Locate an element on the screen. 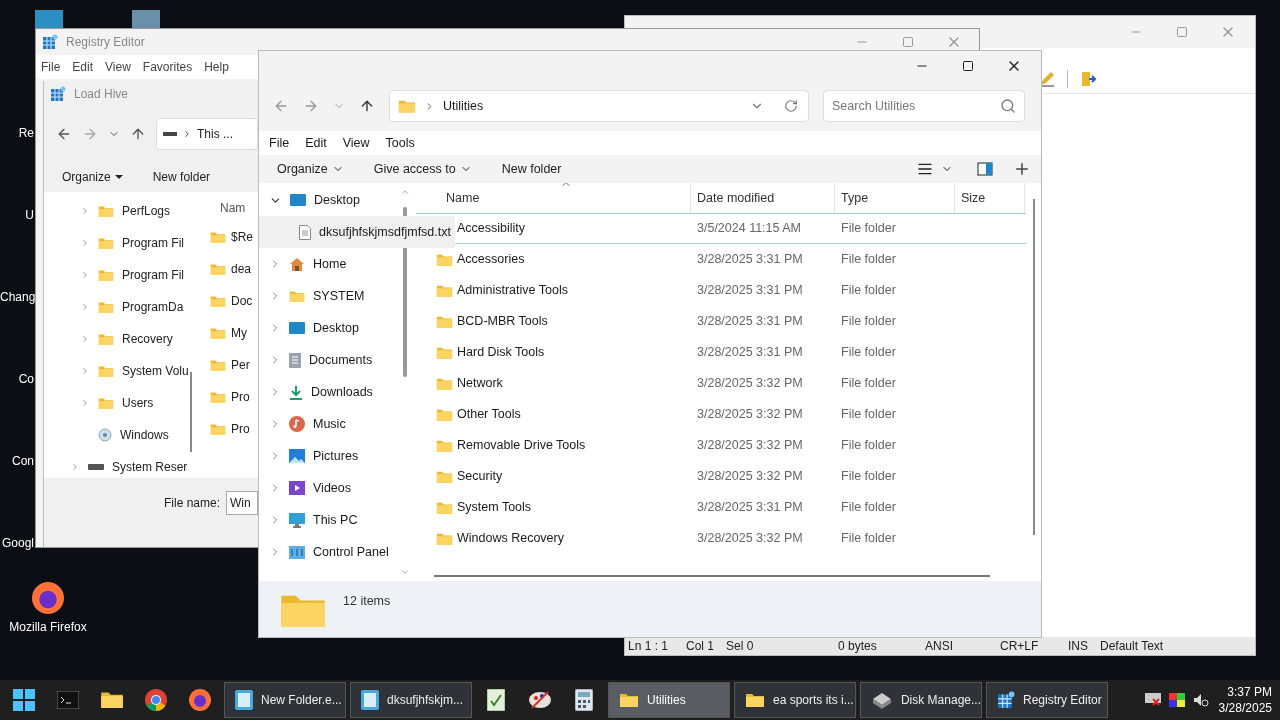 This screenshot has height=720, width=1280. tree-label: System Volu is located at coordinates (155, 371).